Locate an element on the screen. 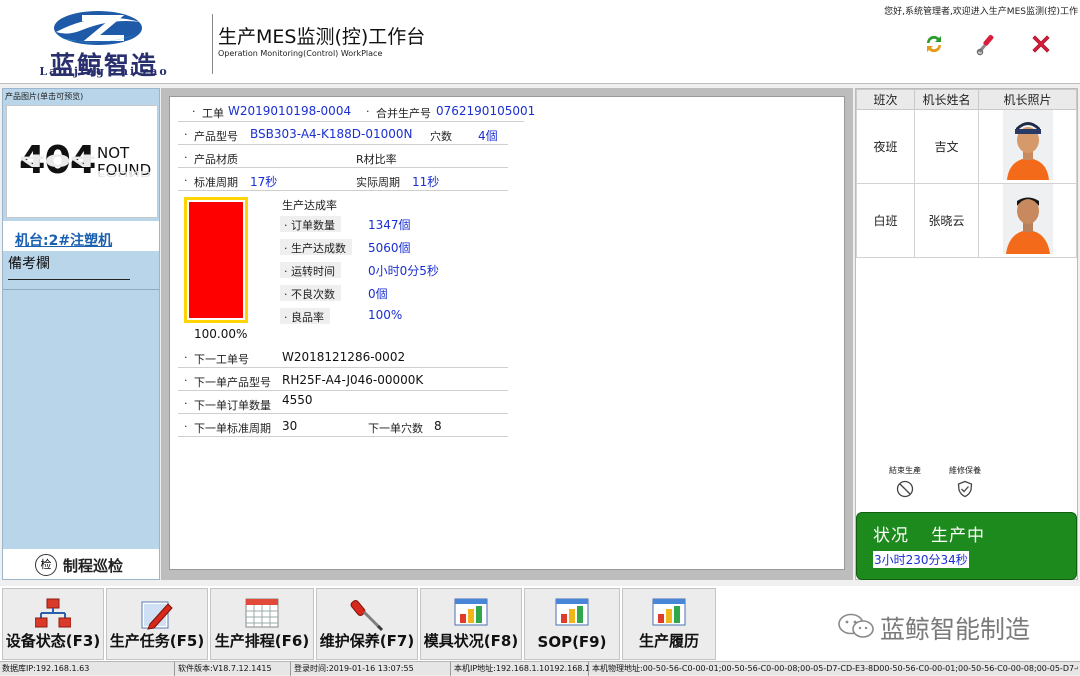 The height and width of the screenshot is (676, 1080). header-divider is located at coordinates (212, 44).